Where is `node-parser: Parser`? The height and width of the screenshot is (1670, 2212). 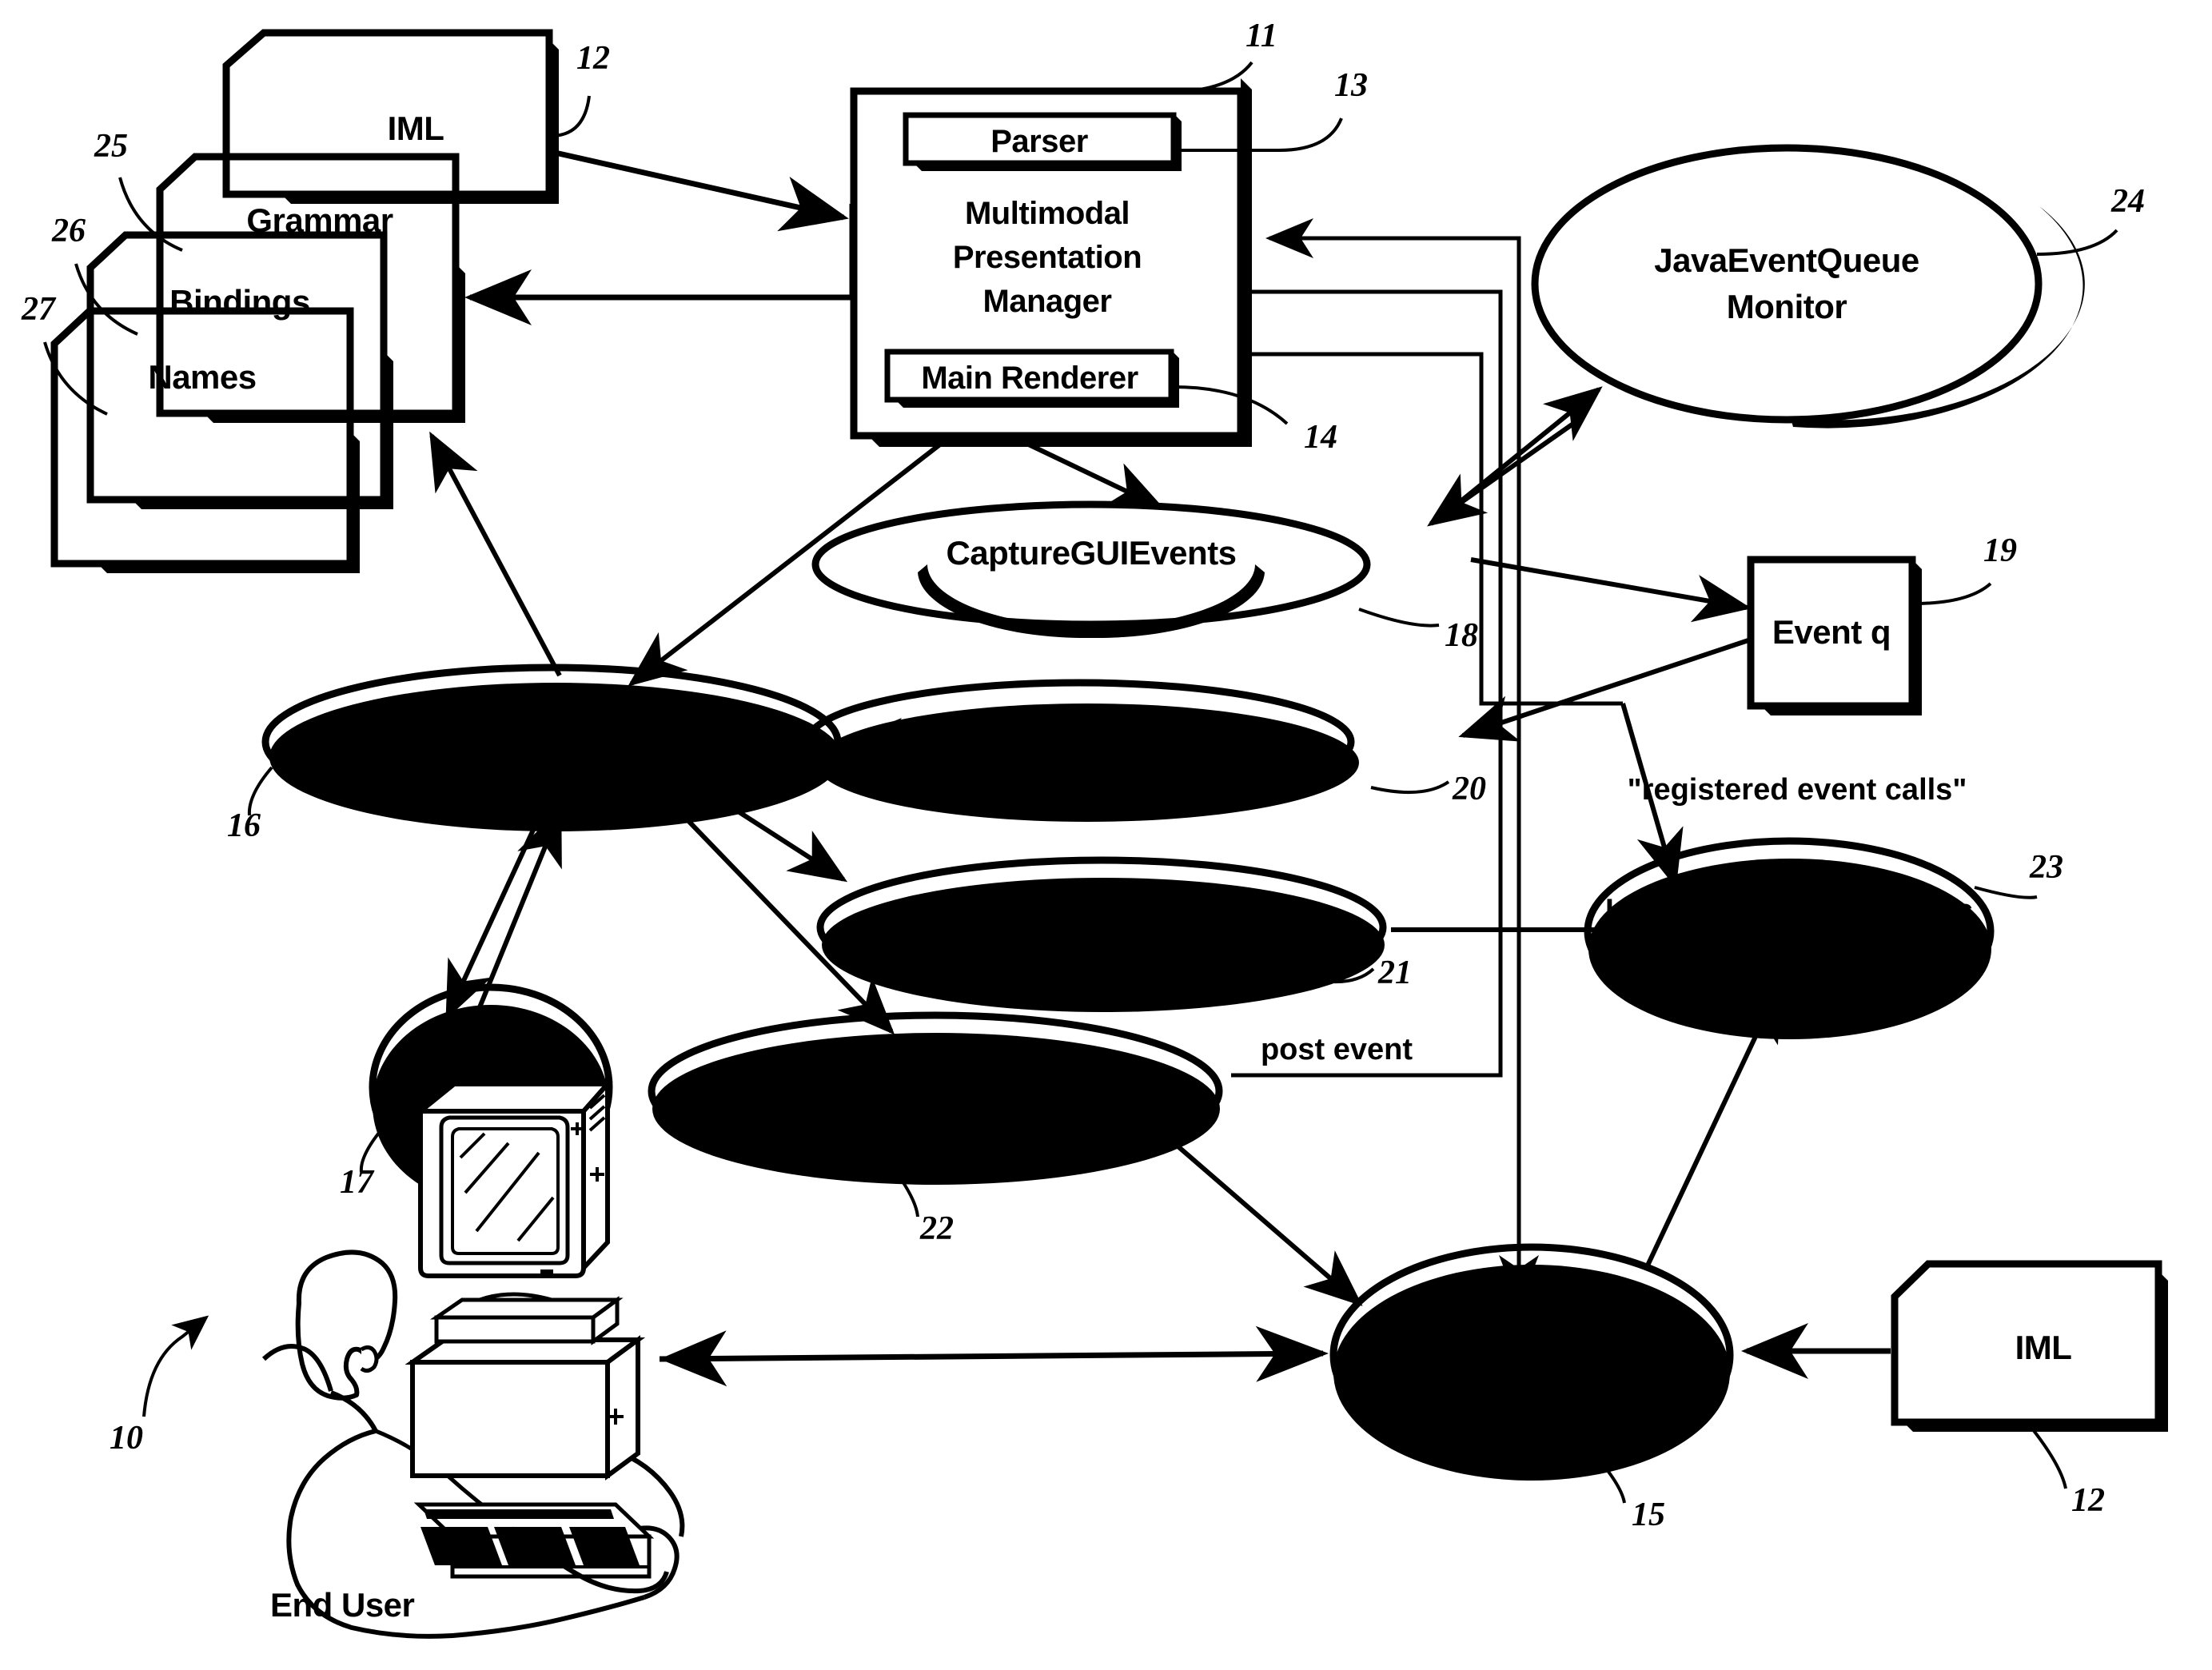 node-parser: Parser is located at coordinates (1042, 141).